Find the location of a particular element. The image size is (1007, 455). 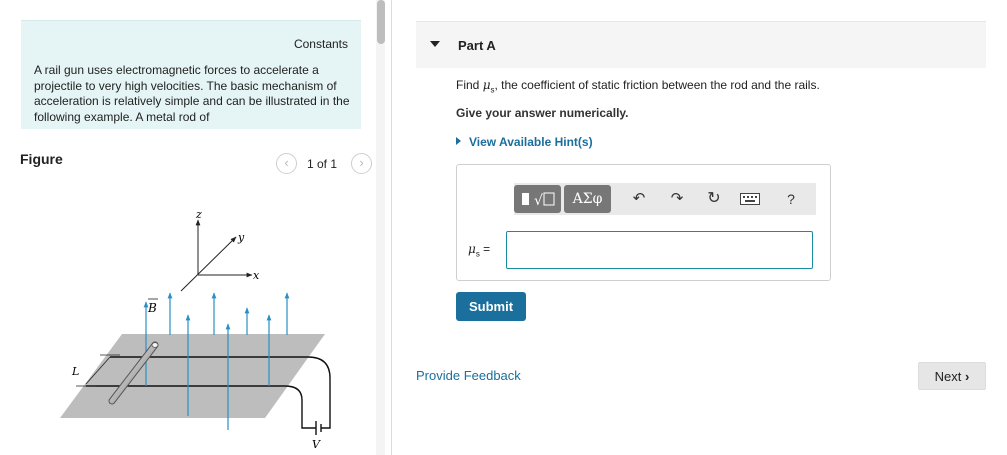

view-hints-link: View Available Hint(s) is located at coordinates (524, 142).